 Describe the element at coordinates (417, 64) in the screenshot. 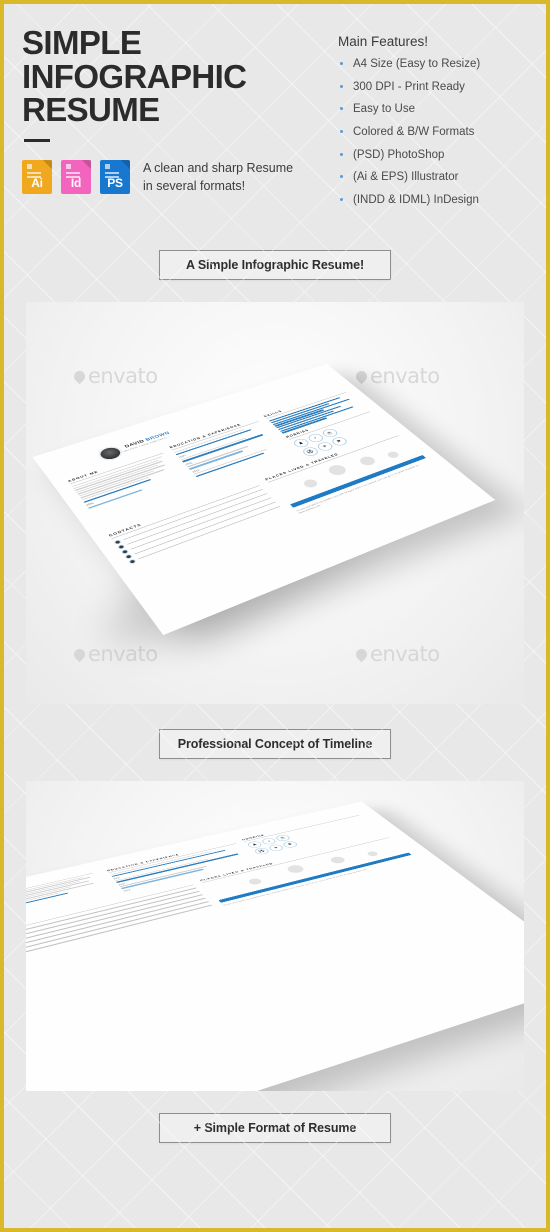

I see `feature-label: A4 Size (Easy to Resize)` at that location.